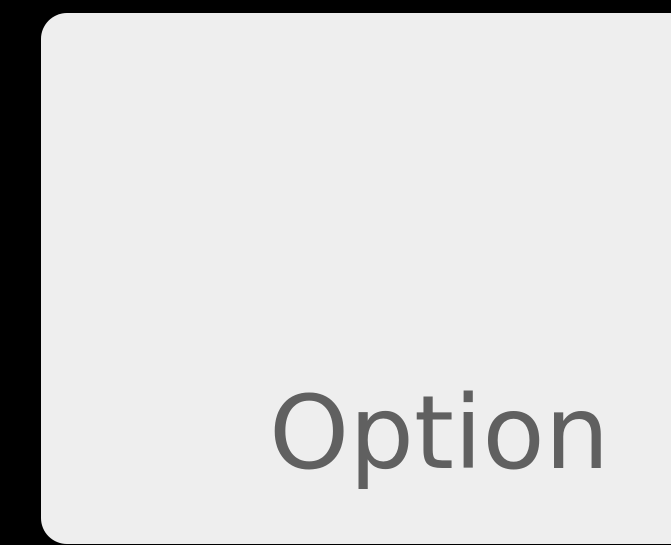 The height and width of the screenshot is (545, 671). Describe the element at coordinates (439, 433) in the screenshot. I see `option-key-label: Option` at that location.